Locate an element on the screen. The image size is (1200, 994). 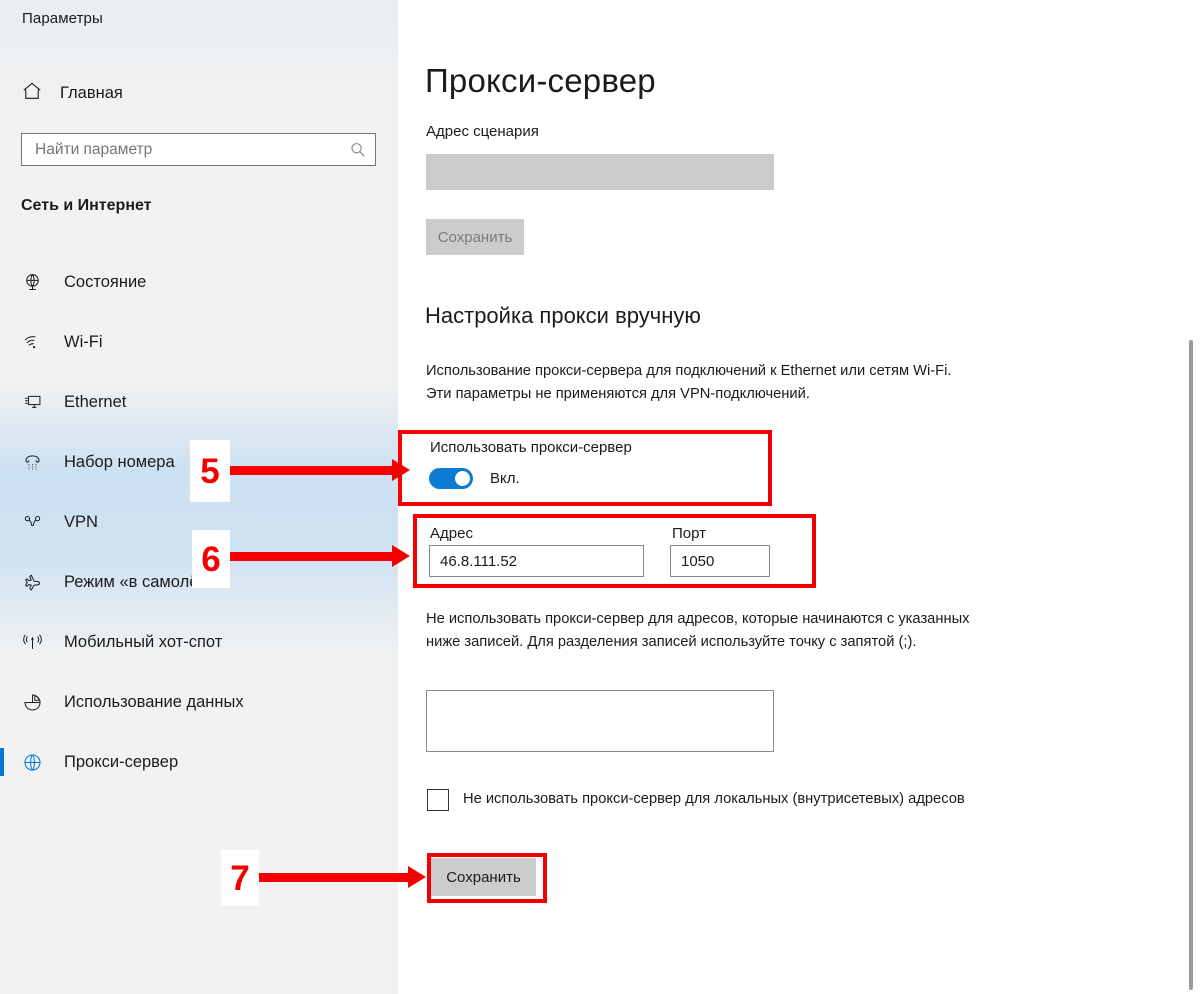
app-title: Параметры is located at coordinates (62, 18).